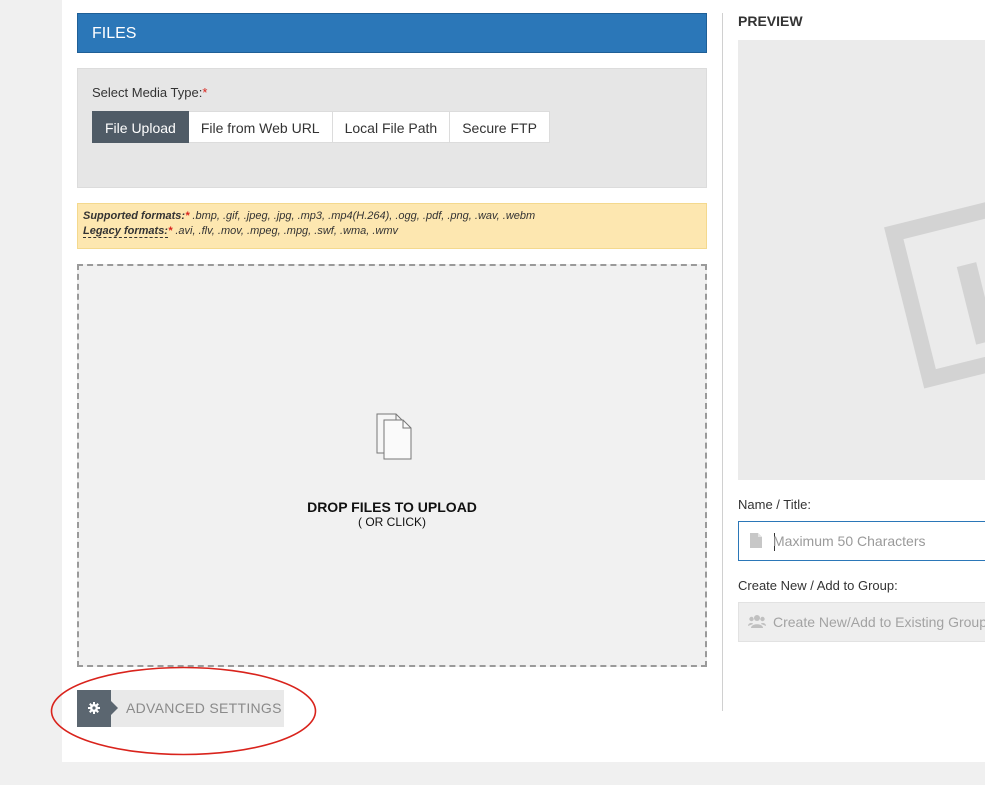 The width and height of the screenshot is (985, 785). Describe the element at coordinates (204, 708) in the screenshot. I see `advanced-settings-label: ADVANCED SETTINGS` at that location.